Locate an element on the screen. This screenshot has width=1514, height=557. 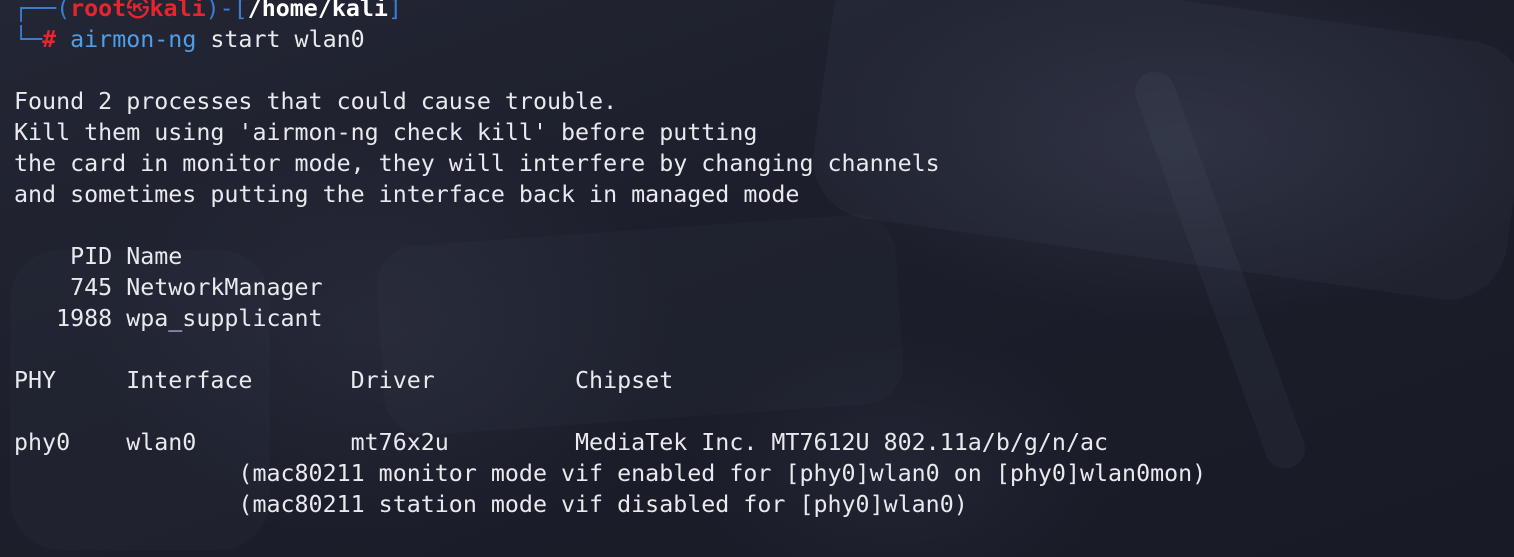
prompt-hash: # is located at coordinates (49, 39).